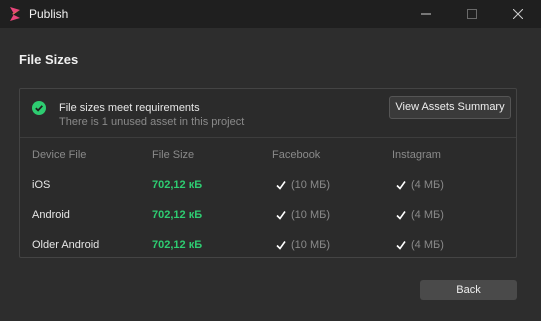  What do you see at coordinates (468, 290) in the screenshot?
I see `back-button: Back` at bounding box center [468, 290].